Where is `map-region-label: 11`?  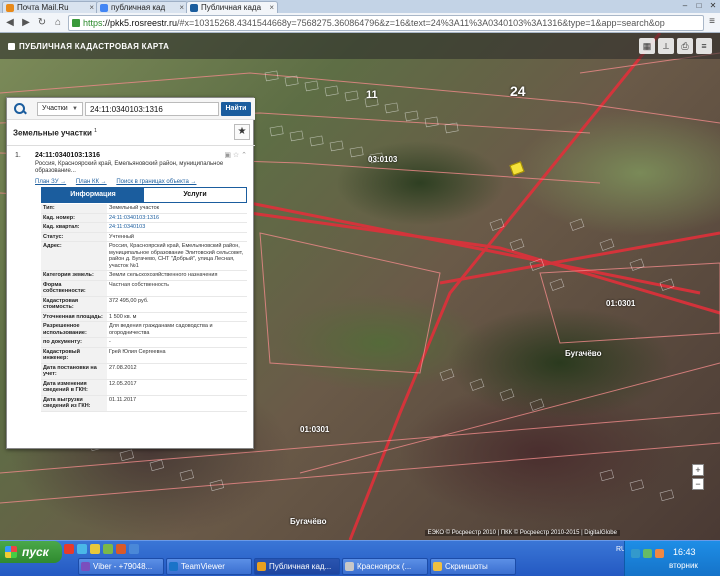
map-region-label: 11 is located at coordinates (372, 95).